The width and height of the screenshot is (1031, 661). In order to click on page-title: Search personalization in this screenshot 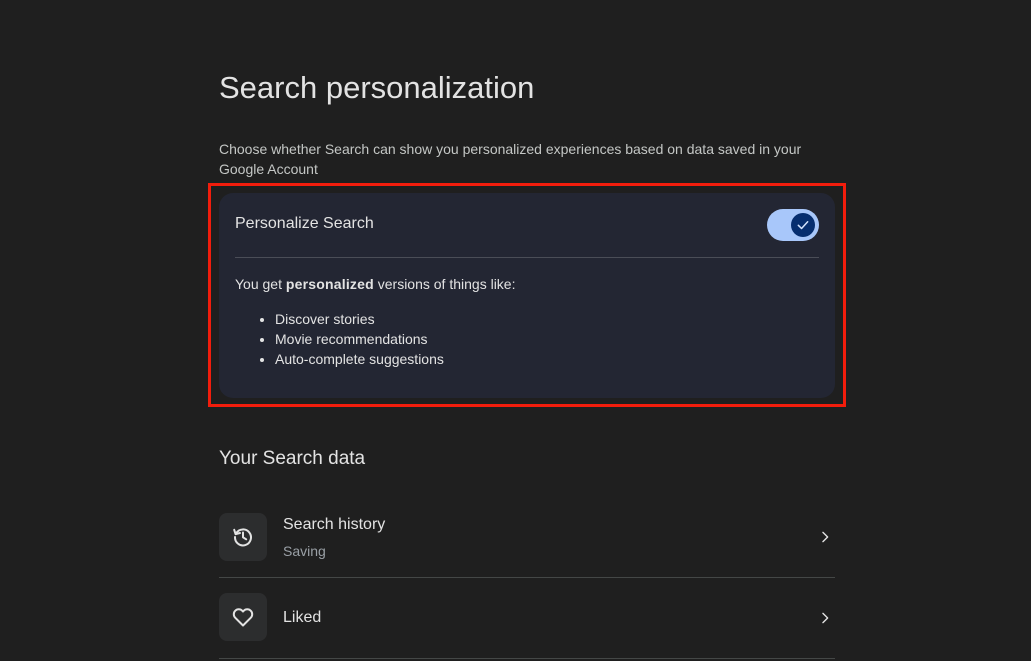, I will do `click(377, 87)`.